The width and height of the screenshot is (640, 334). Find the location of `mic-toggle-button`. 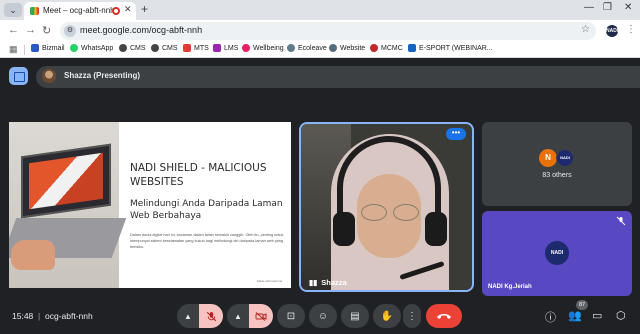

mic-toggle-button is located at coordinates (211, 316).